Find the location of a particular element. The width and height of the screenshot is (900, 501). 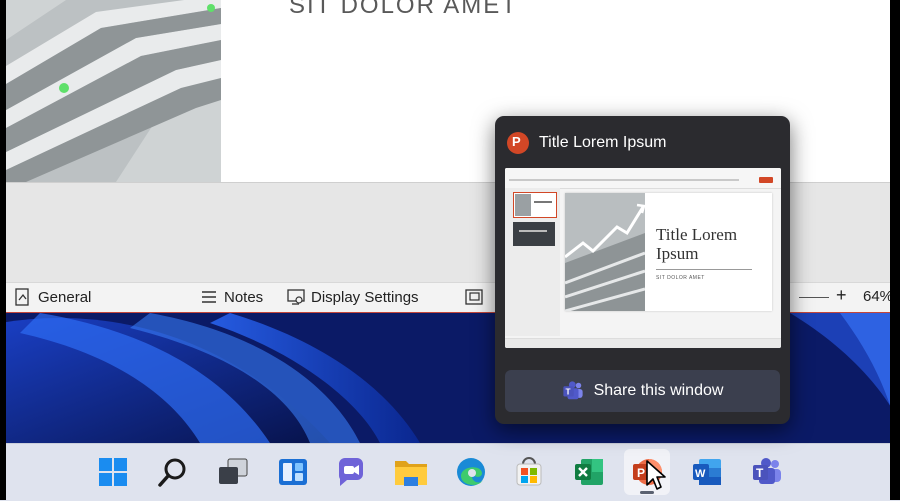

notes-button: Notes is located at coordinates (231, 297).